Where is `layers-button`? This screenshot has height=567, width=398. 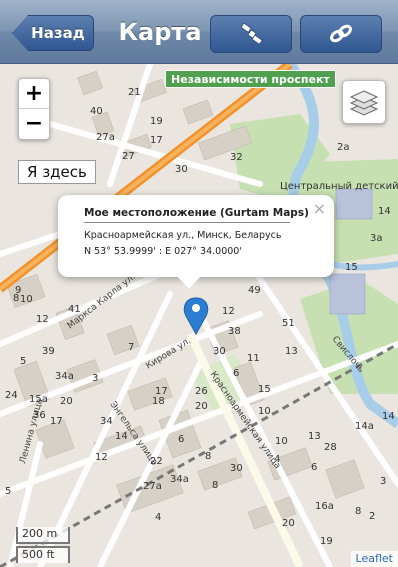 layers-button is located at coordinates (364, 102).